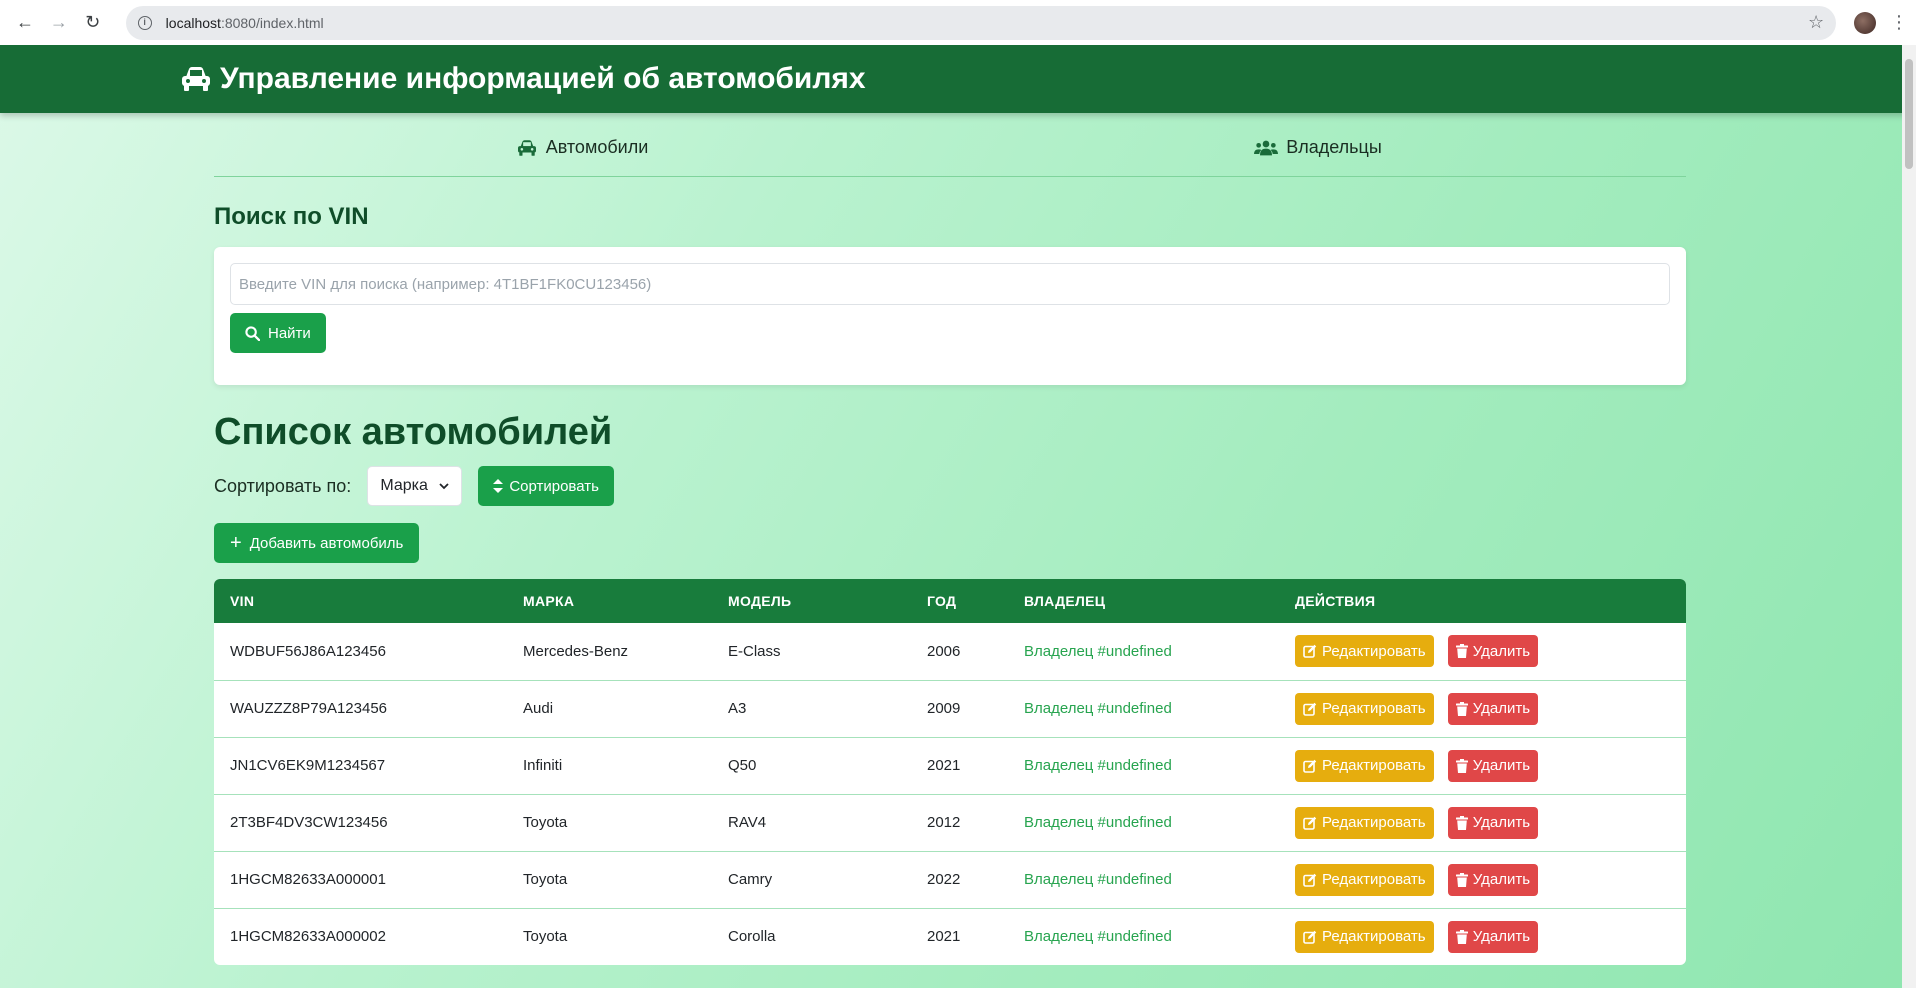  What do you see at coordinates (1865, 22) in the screenshot?
I see `profile-avatar` at bounding box center [1865, 22].